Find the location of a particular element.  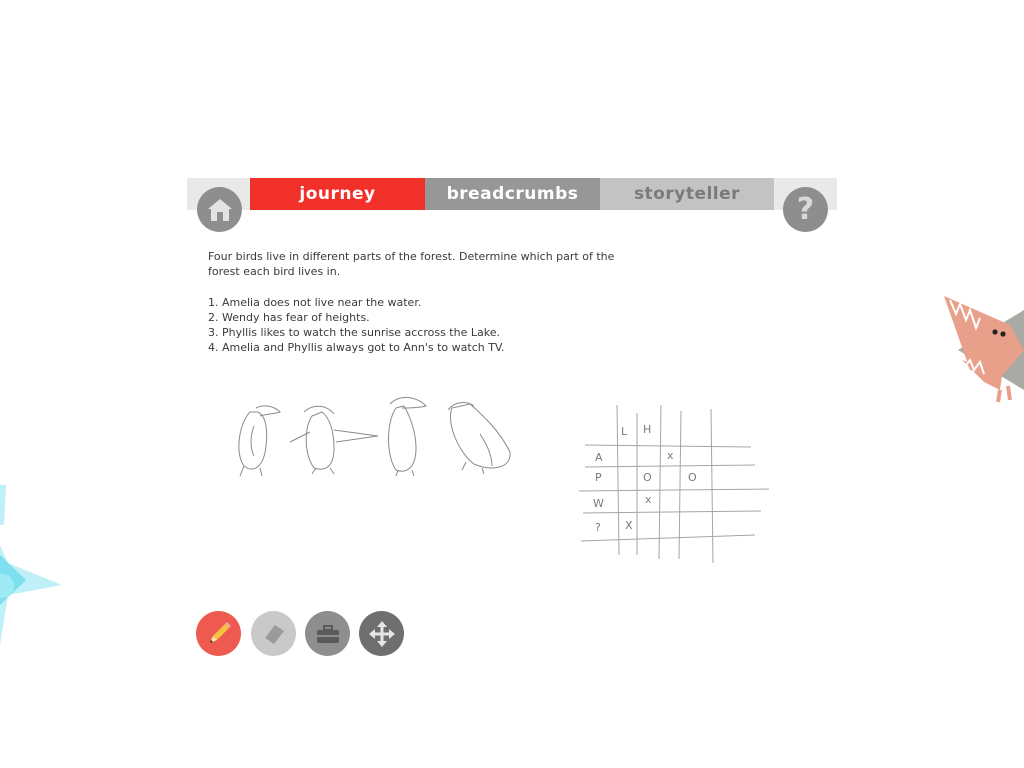

clue-item: 2. Wendy has fear of heights. is located at coordinates (289, 317).